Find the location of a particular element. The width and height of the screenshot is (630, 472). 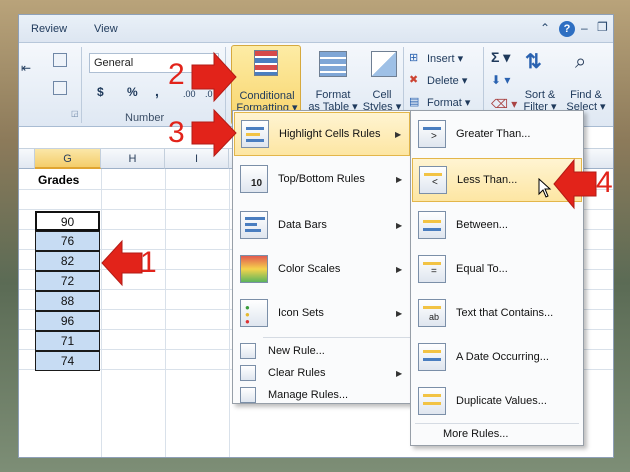

text-contains-icon: ab is located at coordinates (432, 313).